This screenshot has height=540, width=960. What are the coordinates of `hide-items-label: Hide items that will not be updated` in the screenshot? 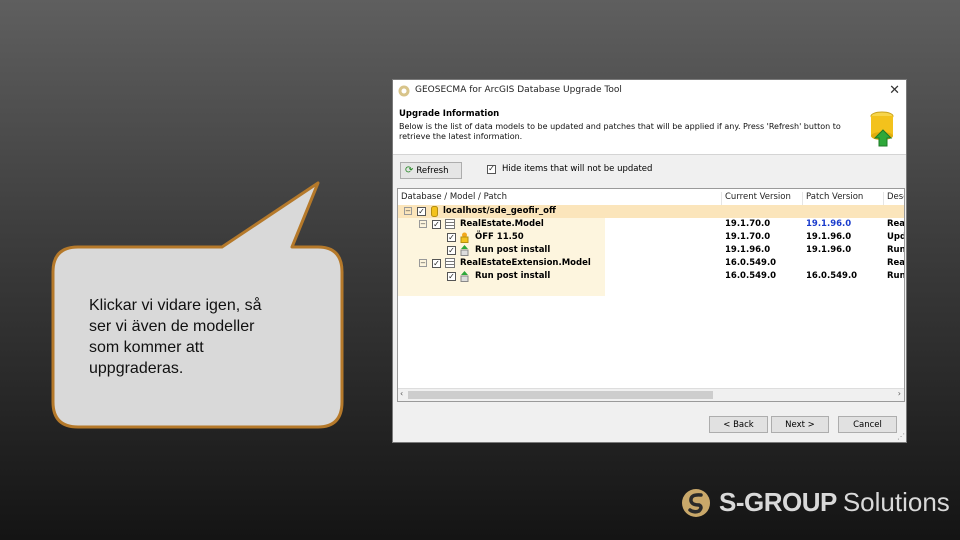 It's located at (577, 169).